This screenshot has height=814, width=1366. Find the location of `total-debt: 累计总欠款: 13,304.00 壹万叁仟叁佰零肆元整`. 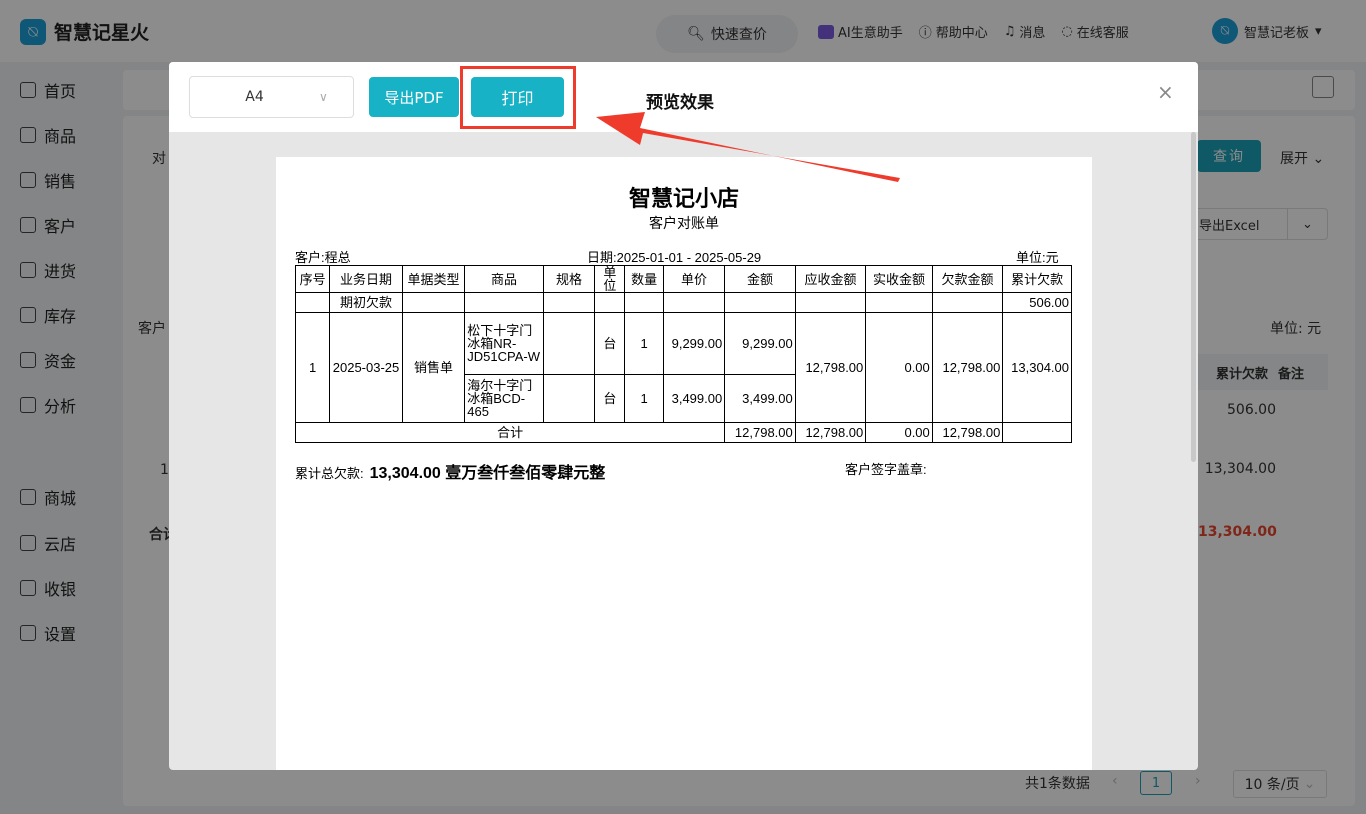

total-debt: 累计总欠款: 13,304.00 壹万叁仟叁佰零肆元整 is located at coordinates (450, 471).